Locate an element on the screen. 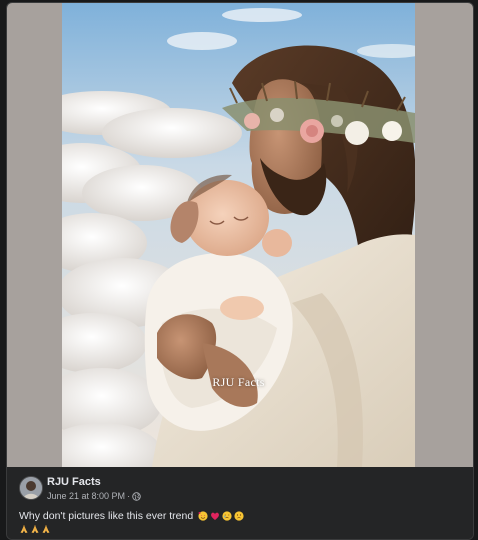 The width and height of the screenshot is (478, 540). post-meta: June 21 at 8:00 PM · is located at coordinates (94, 496).